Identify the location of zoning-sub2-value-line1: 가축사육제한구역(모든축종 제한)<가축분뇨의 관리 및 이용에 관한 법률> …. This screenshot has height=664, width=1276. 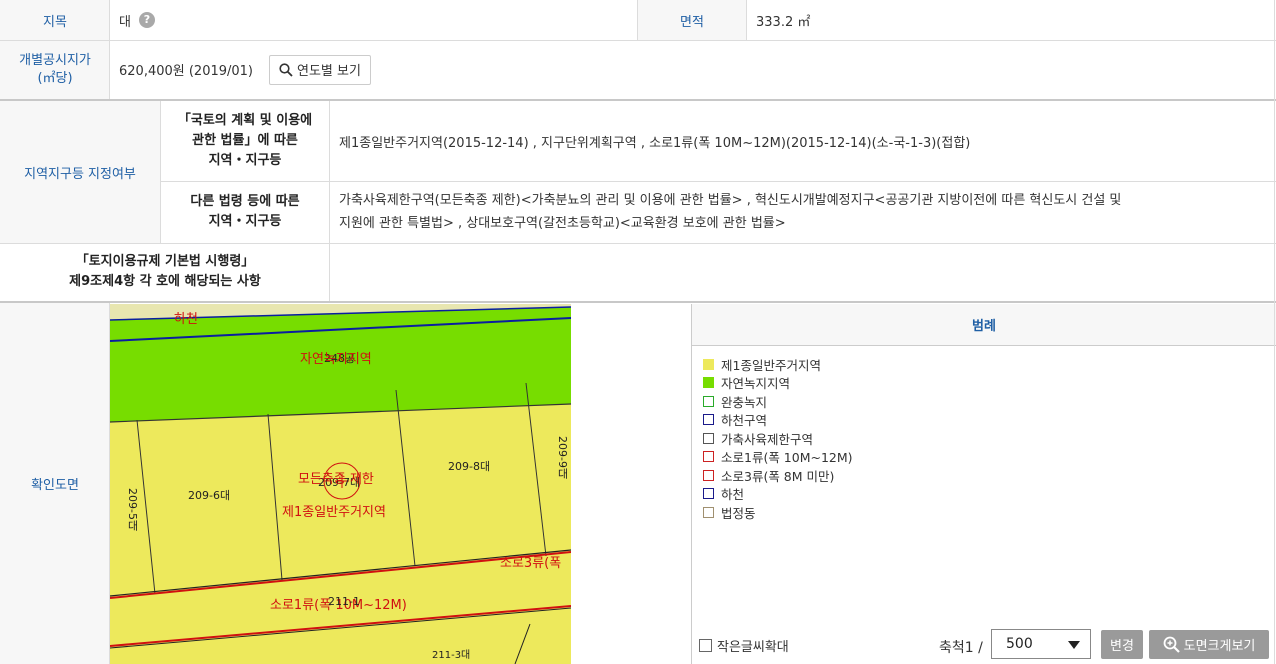
(730, 200).